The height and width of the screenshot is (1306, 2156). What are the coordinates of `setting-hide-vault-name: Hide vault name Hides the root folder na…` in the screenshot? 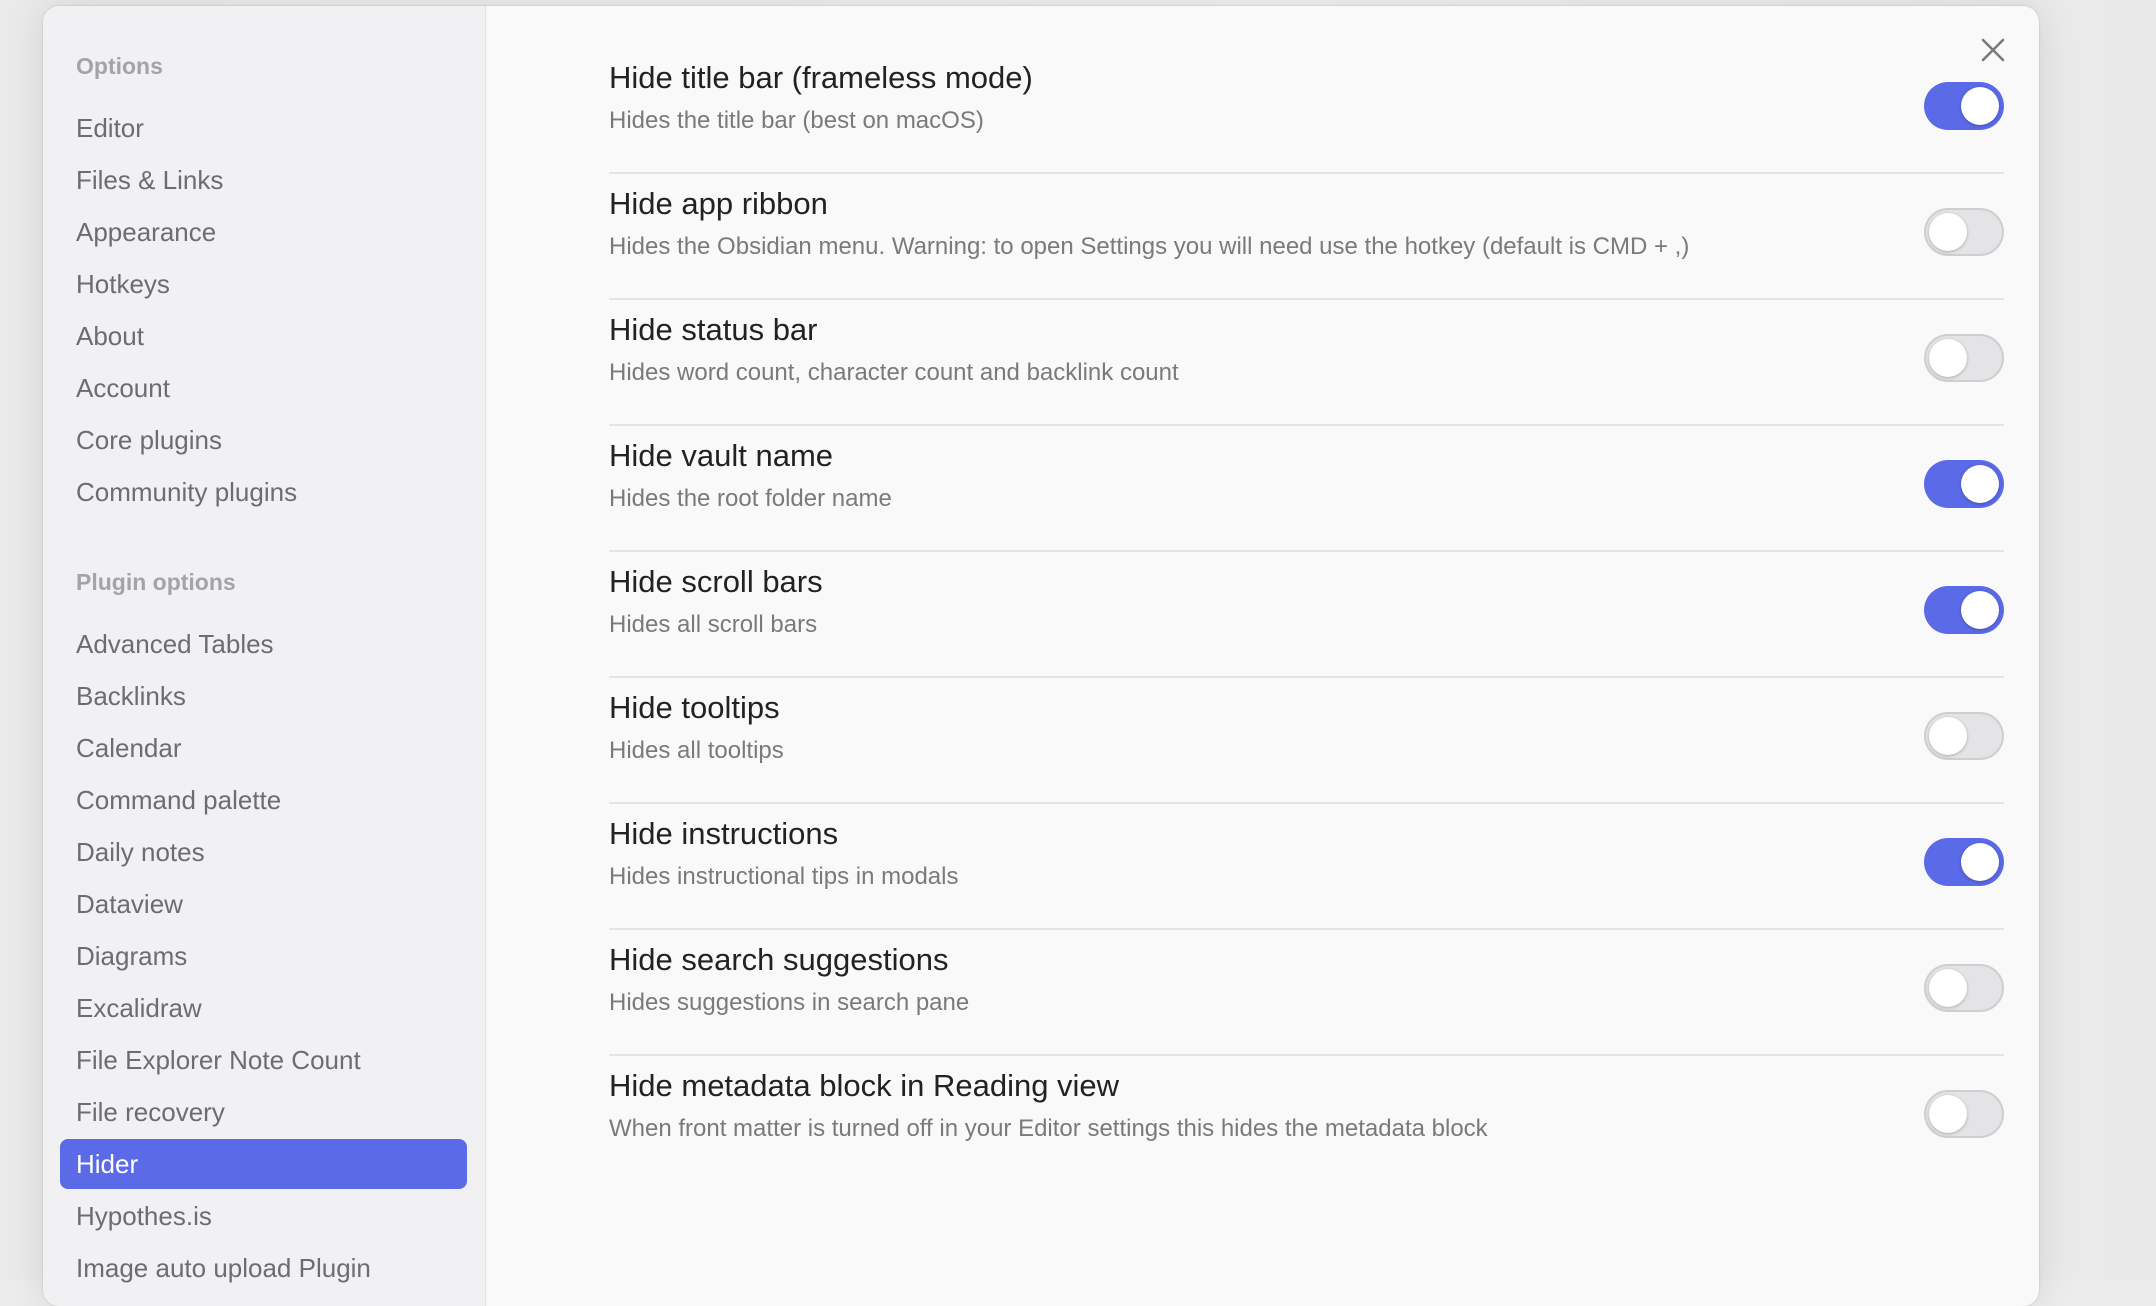 It's located at (1306, 489).